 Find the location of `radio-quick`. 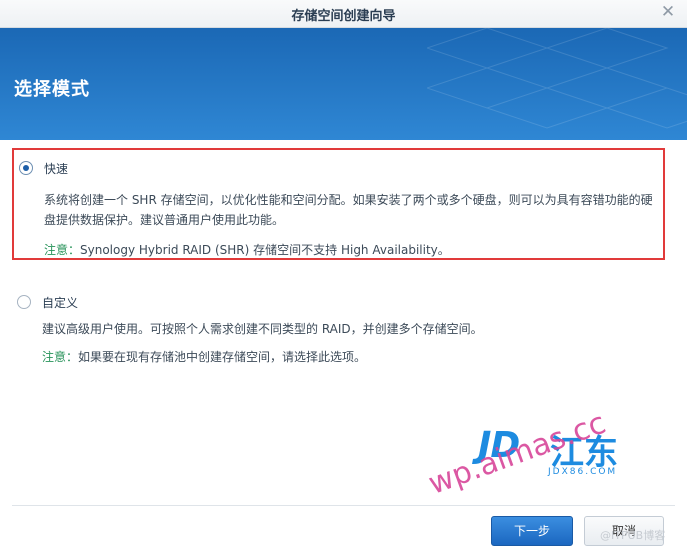

radio-quick is located at coordinates (26, 168).